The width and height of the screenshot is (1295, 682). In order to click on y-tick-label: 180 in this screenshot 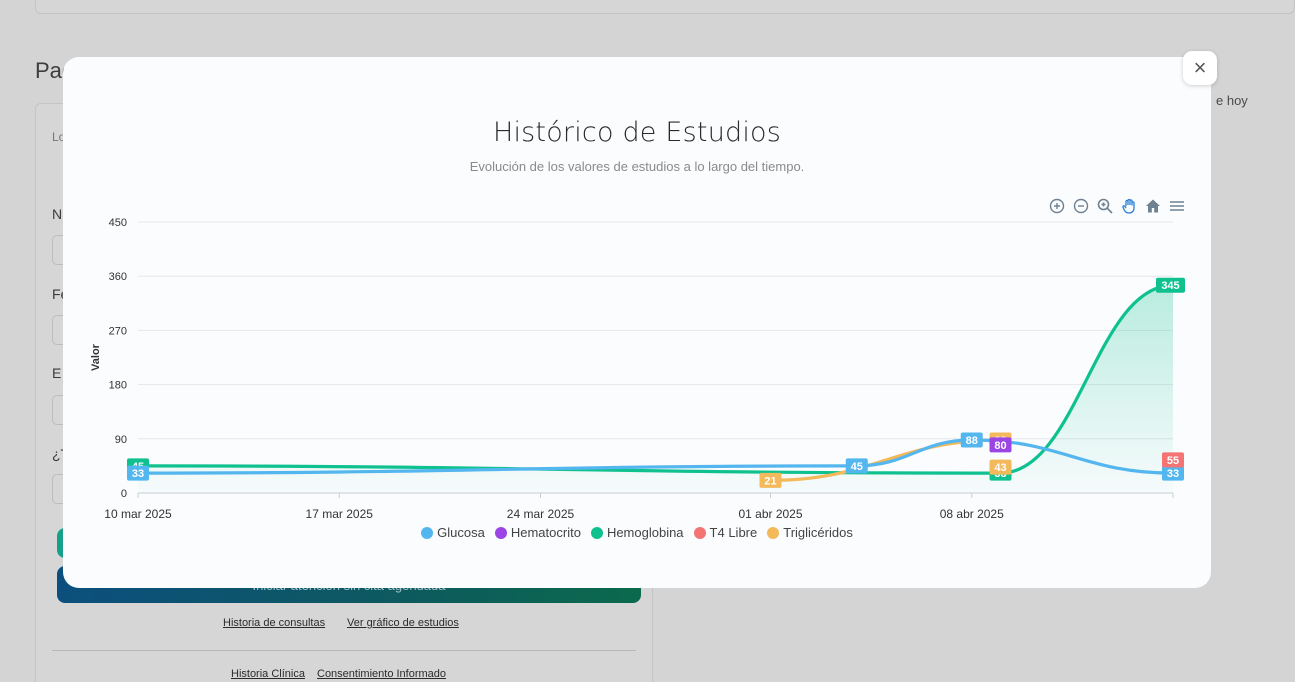, I will do `click(118, 386)`.